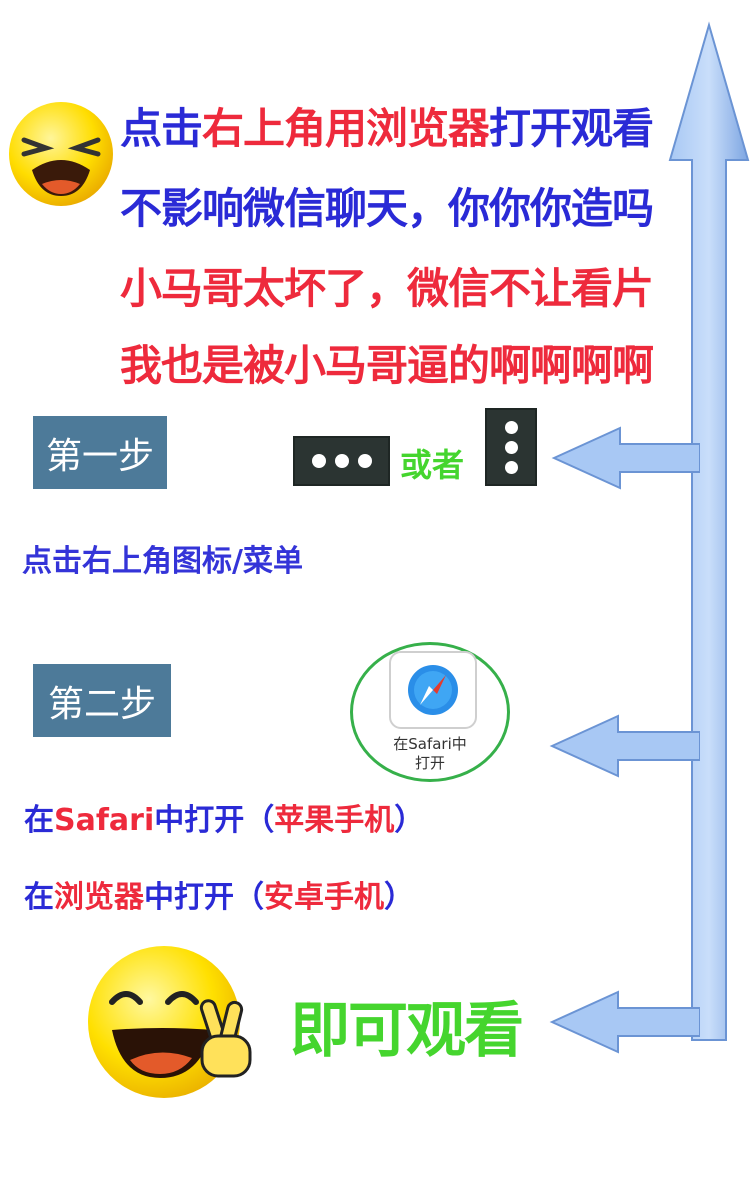 The image size is (750, 1199). I want to click on android-part-4: 安卓手机, so click(324, 897).